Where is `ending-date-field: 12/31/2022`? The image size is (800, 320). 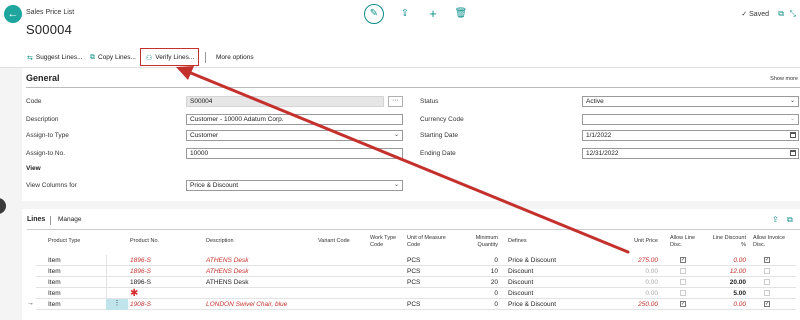 ending-date-field: 12/31/2022 is located at coordinates (690, 153).